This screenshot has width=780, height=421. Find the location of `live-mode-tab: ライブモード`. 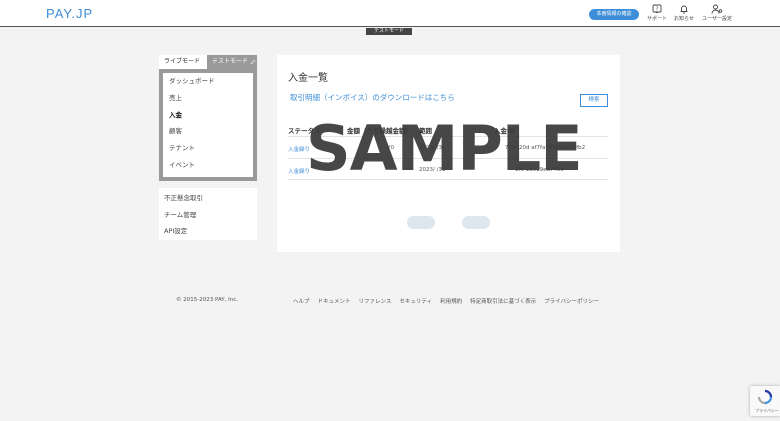

live-mode-tab: ライブモード is located at coordinates (183, 66).